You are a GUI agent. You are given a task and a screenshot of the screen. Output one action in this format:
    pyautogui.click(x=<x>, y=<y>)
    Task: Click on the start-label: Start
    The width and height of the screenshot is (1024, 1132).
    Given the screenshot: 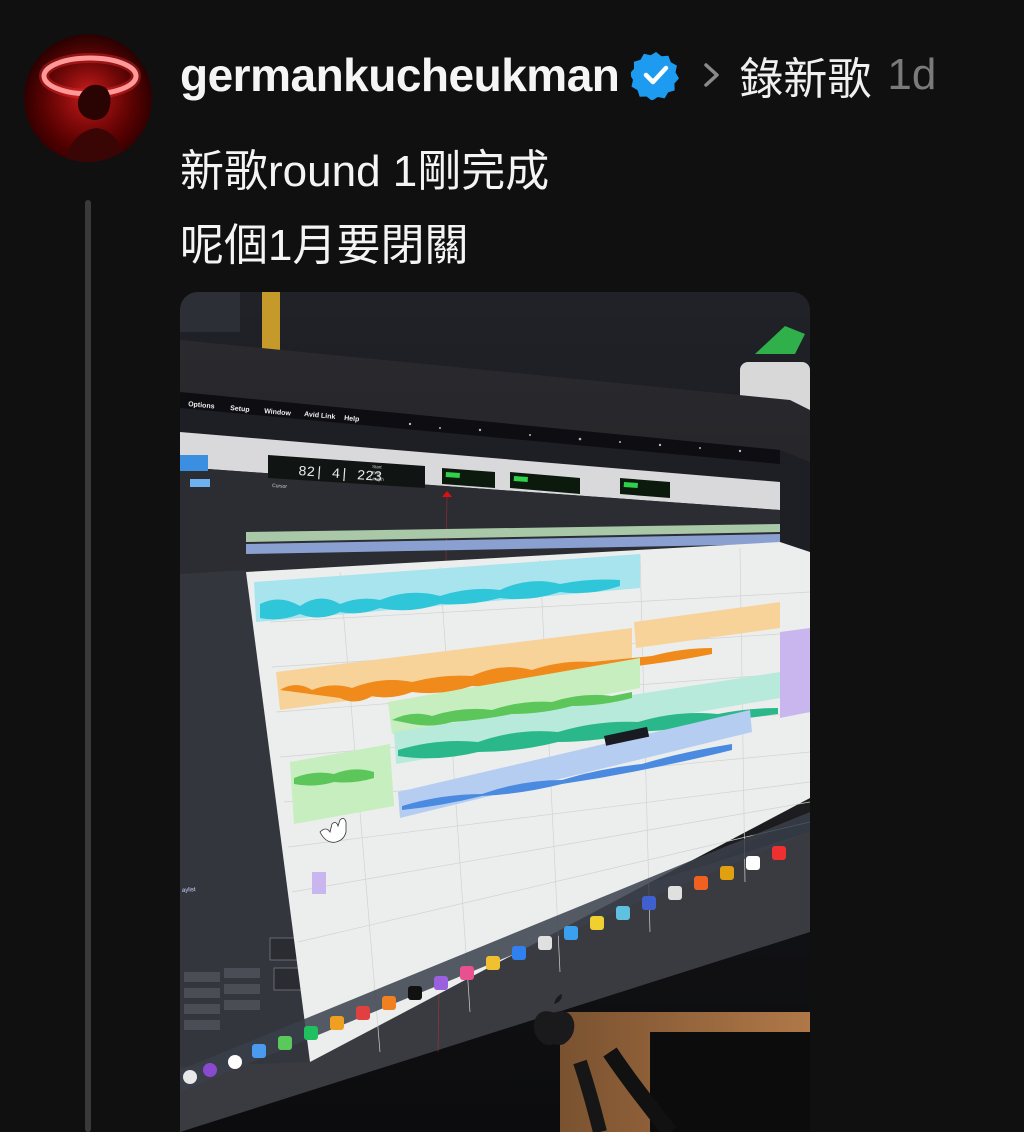 What is the action you would take?
    pyautogui.click(x=377, y=467)
    